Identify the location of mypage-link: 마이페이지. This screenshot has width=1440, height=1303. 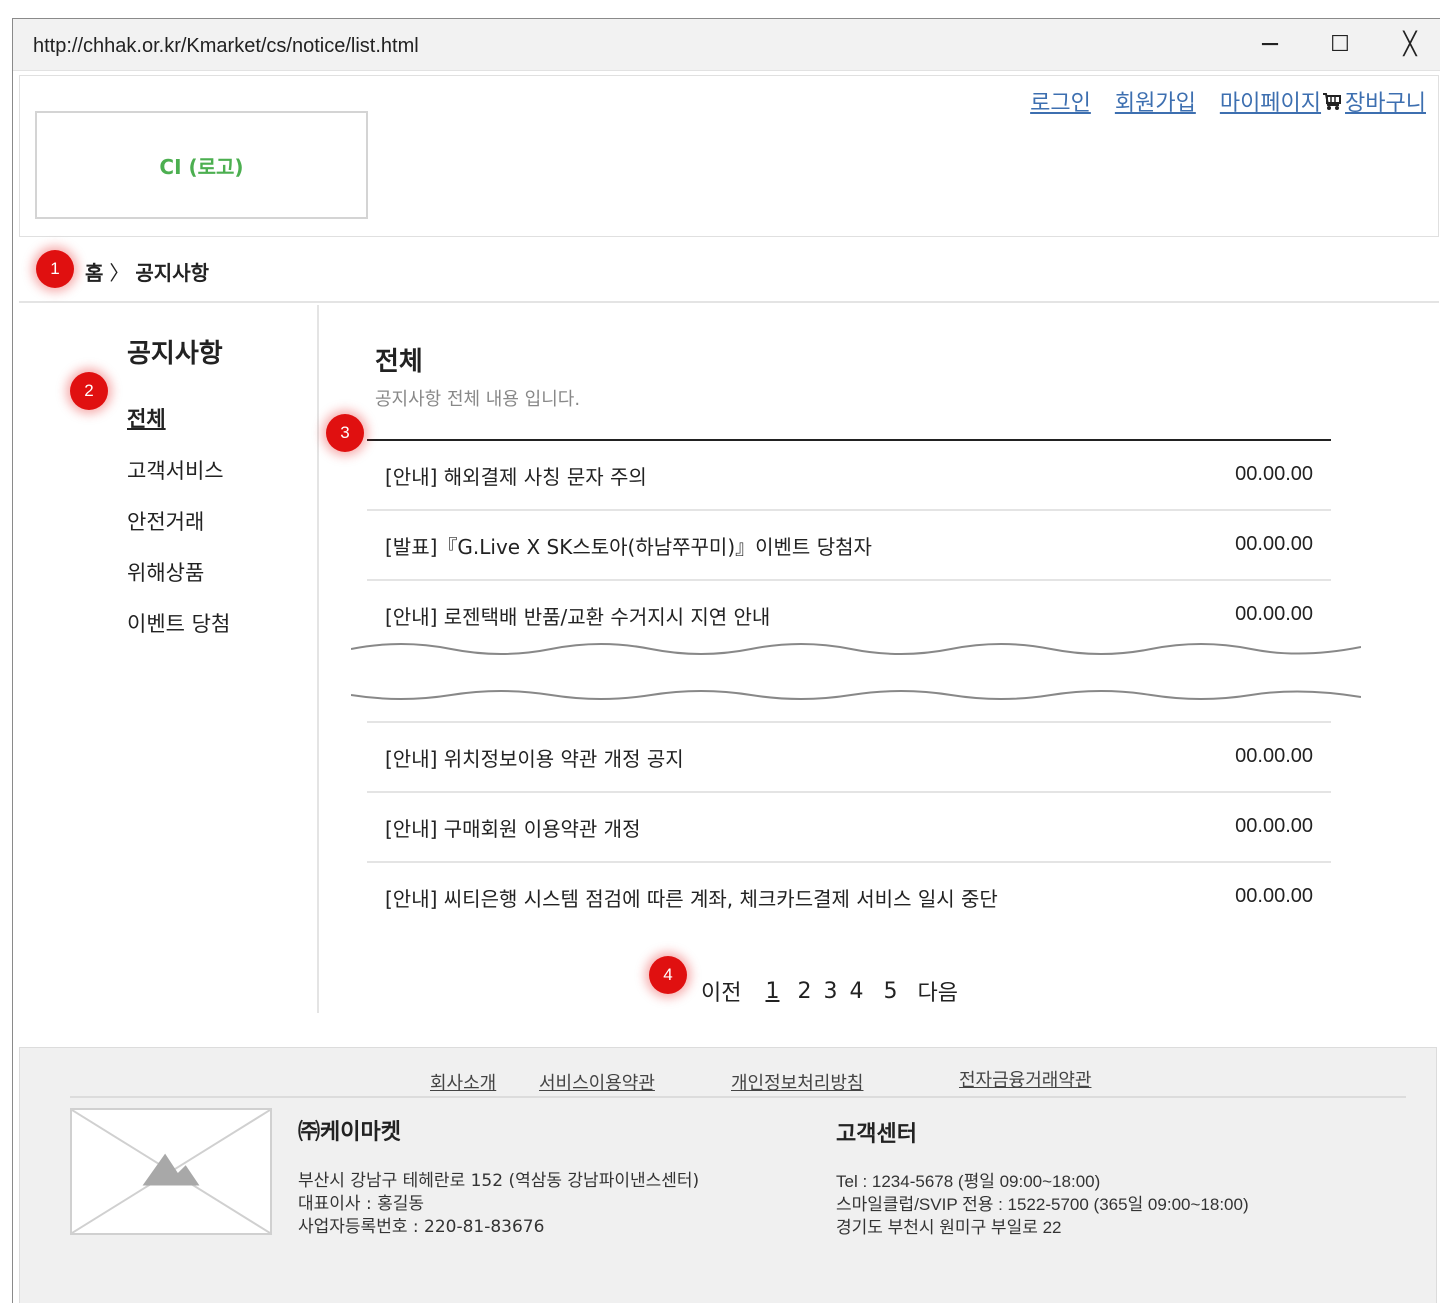
(1270, 101).